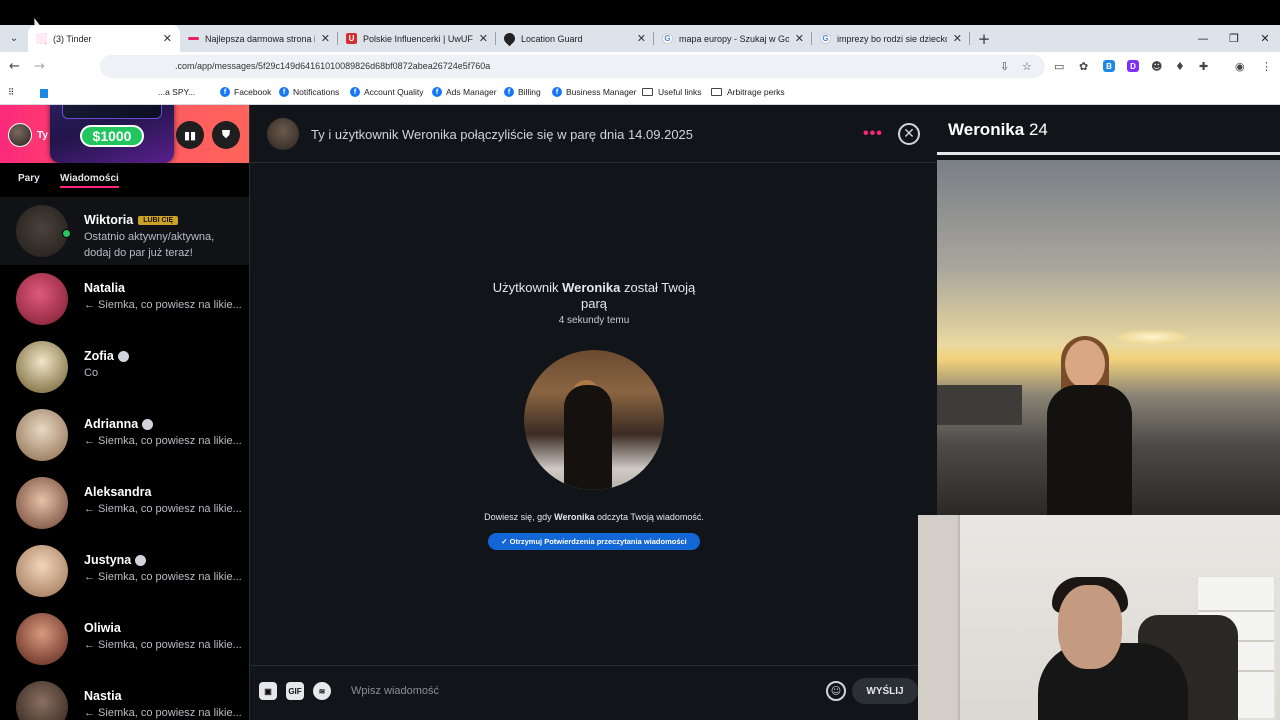 The height and width of the screenshot is (720, 1280). I want to click on explore-icon: ▮▮, so click(190, 135).